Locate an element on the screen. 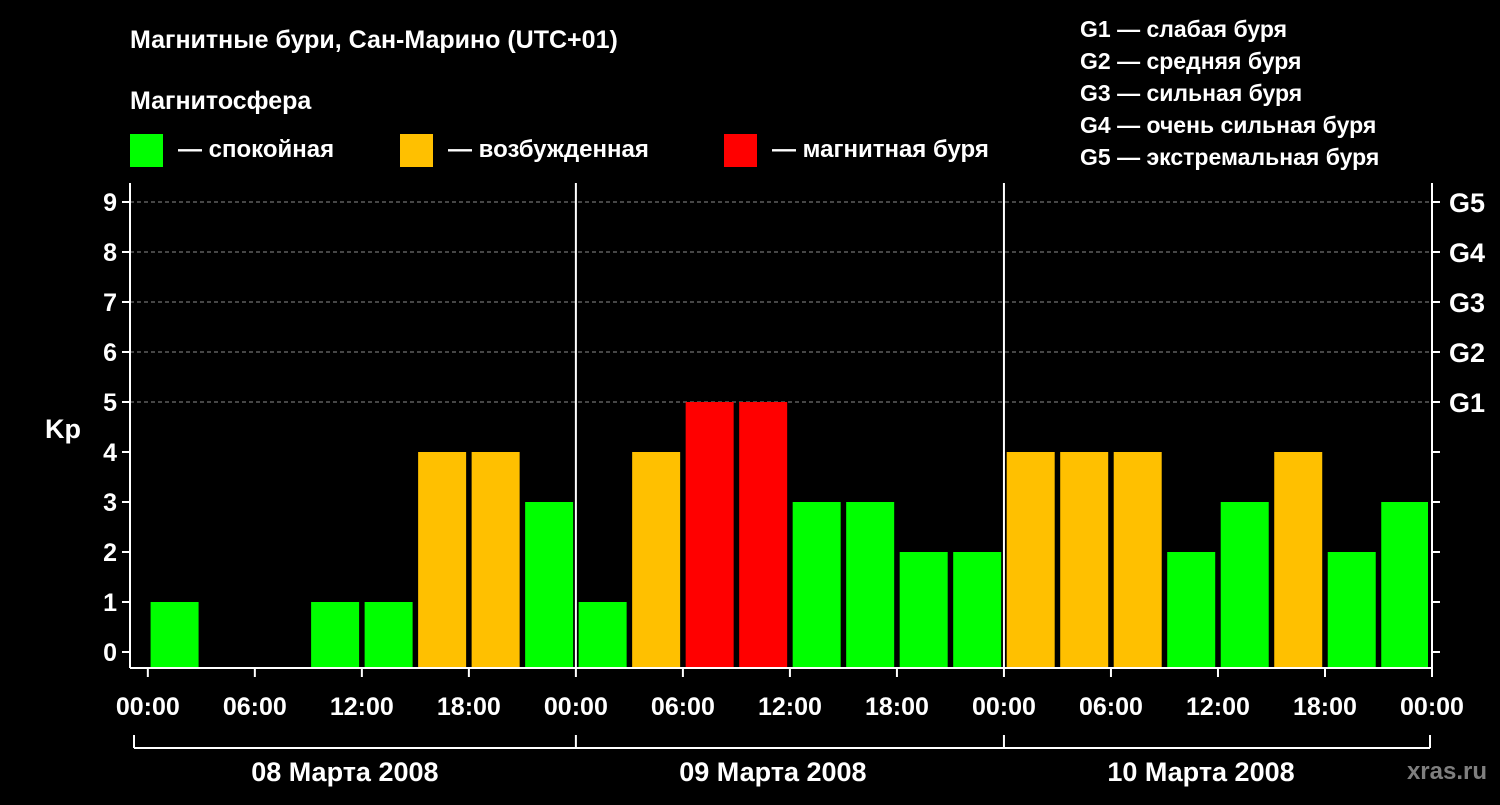  legend-swatch-storm is located at coordinates (740, 150).